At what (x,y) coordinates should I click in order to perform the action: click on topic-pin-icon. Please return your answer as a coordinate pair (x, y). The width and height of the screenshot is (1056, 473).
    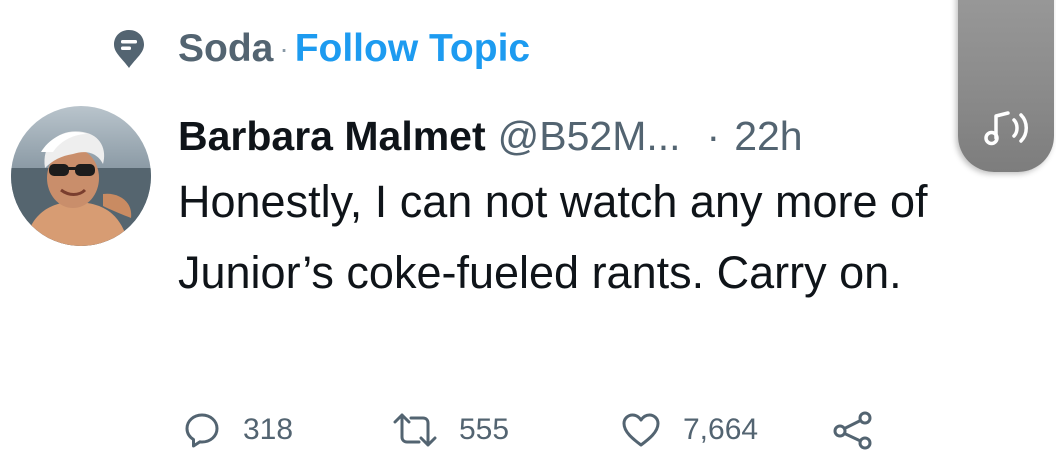
    Looking at the image, I should click on (129, 49).